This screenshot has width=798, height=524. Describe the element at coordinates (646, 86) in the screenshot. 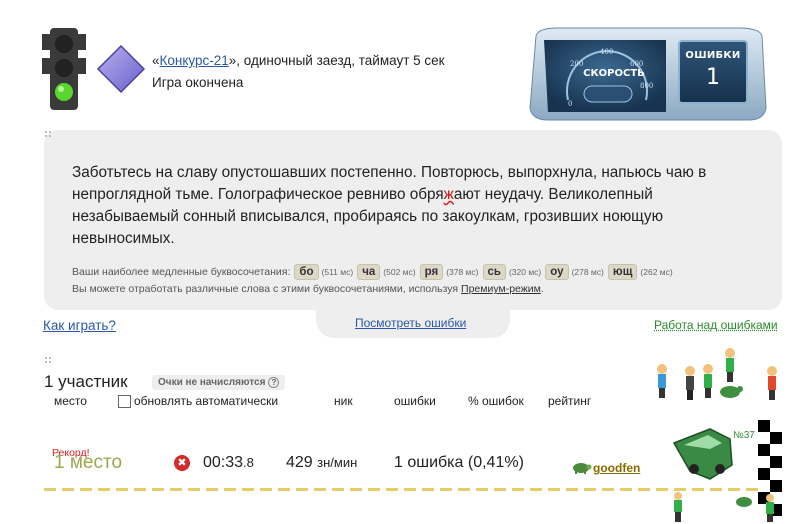

I see `gauge-tick-800: 800` at that location.